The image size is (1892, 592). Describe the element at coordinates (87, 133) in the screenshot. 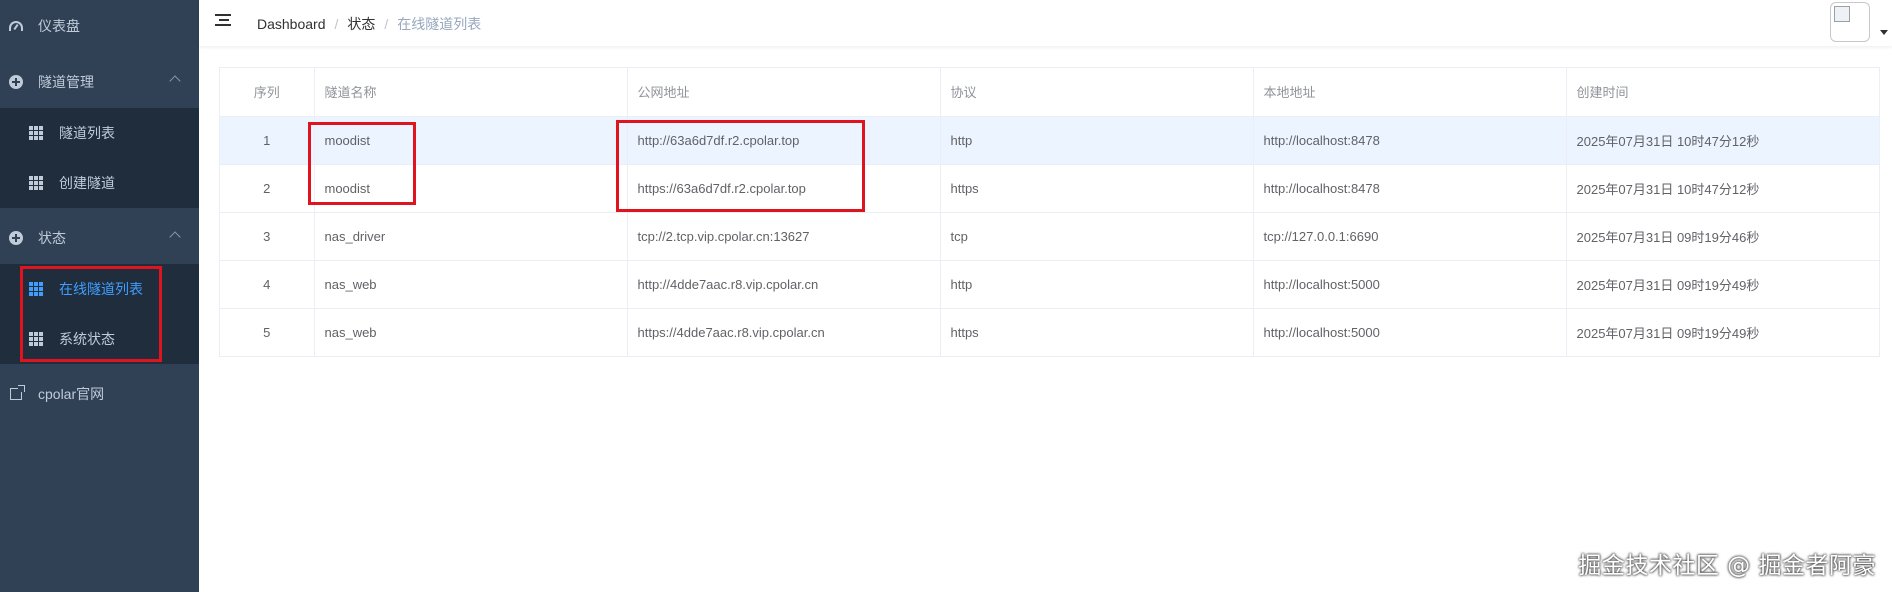

I see `sidebar-item-label: 隧道列表` at that location.